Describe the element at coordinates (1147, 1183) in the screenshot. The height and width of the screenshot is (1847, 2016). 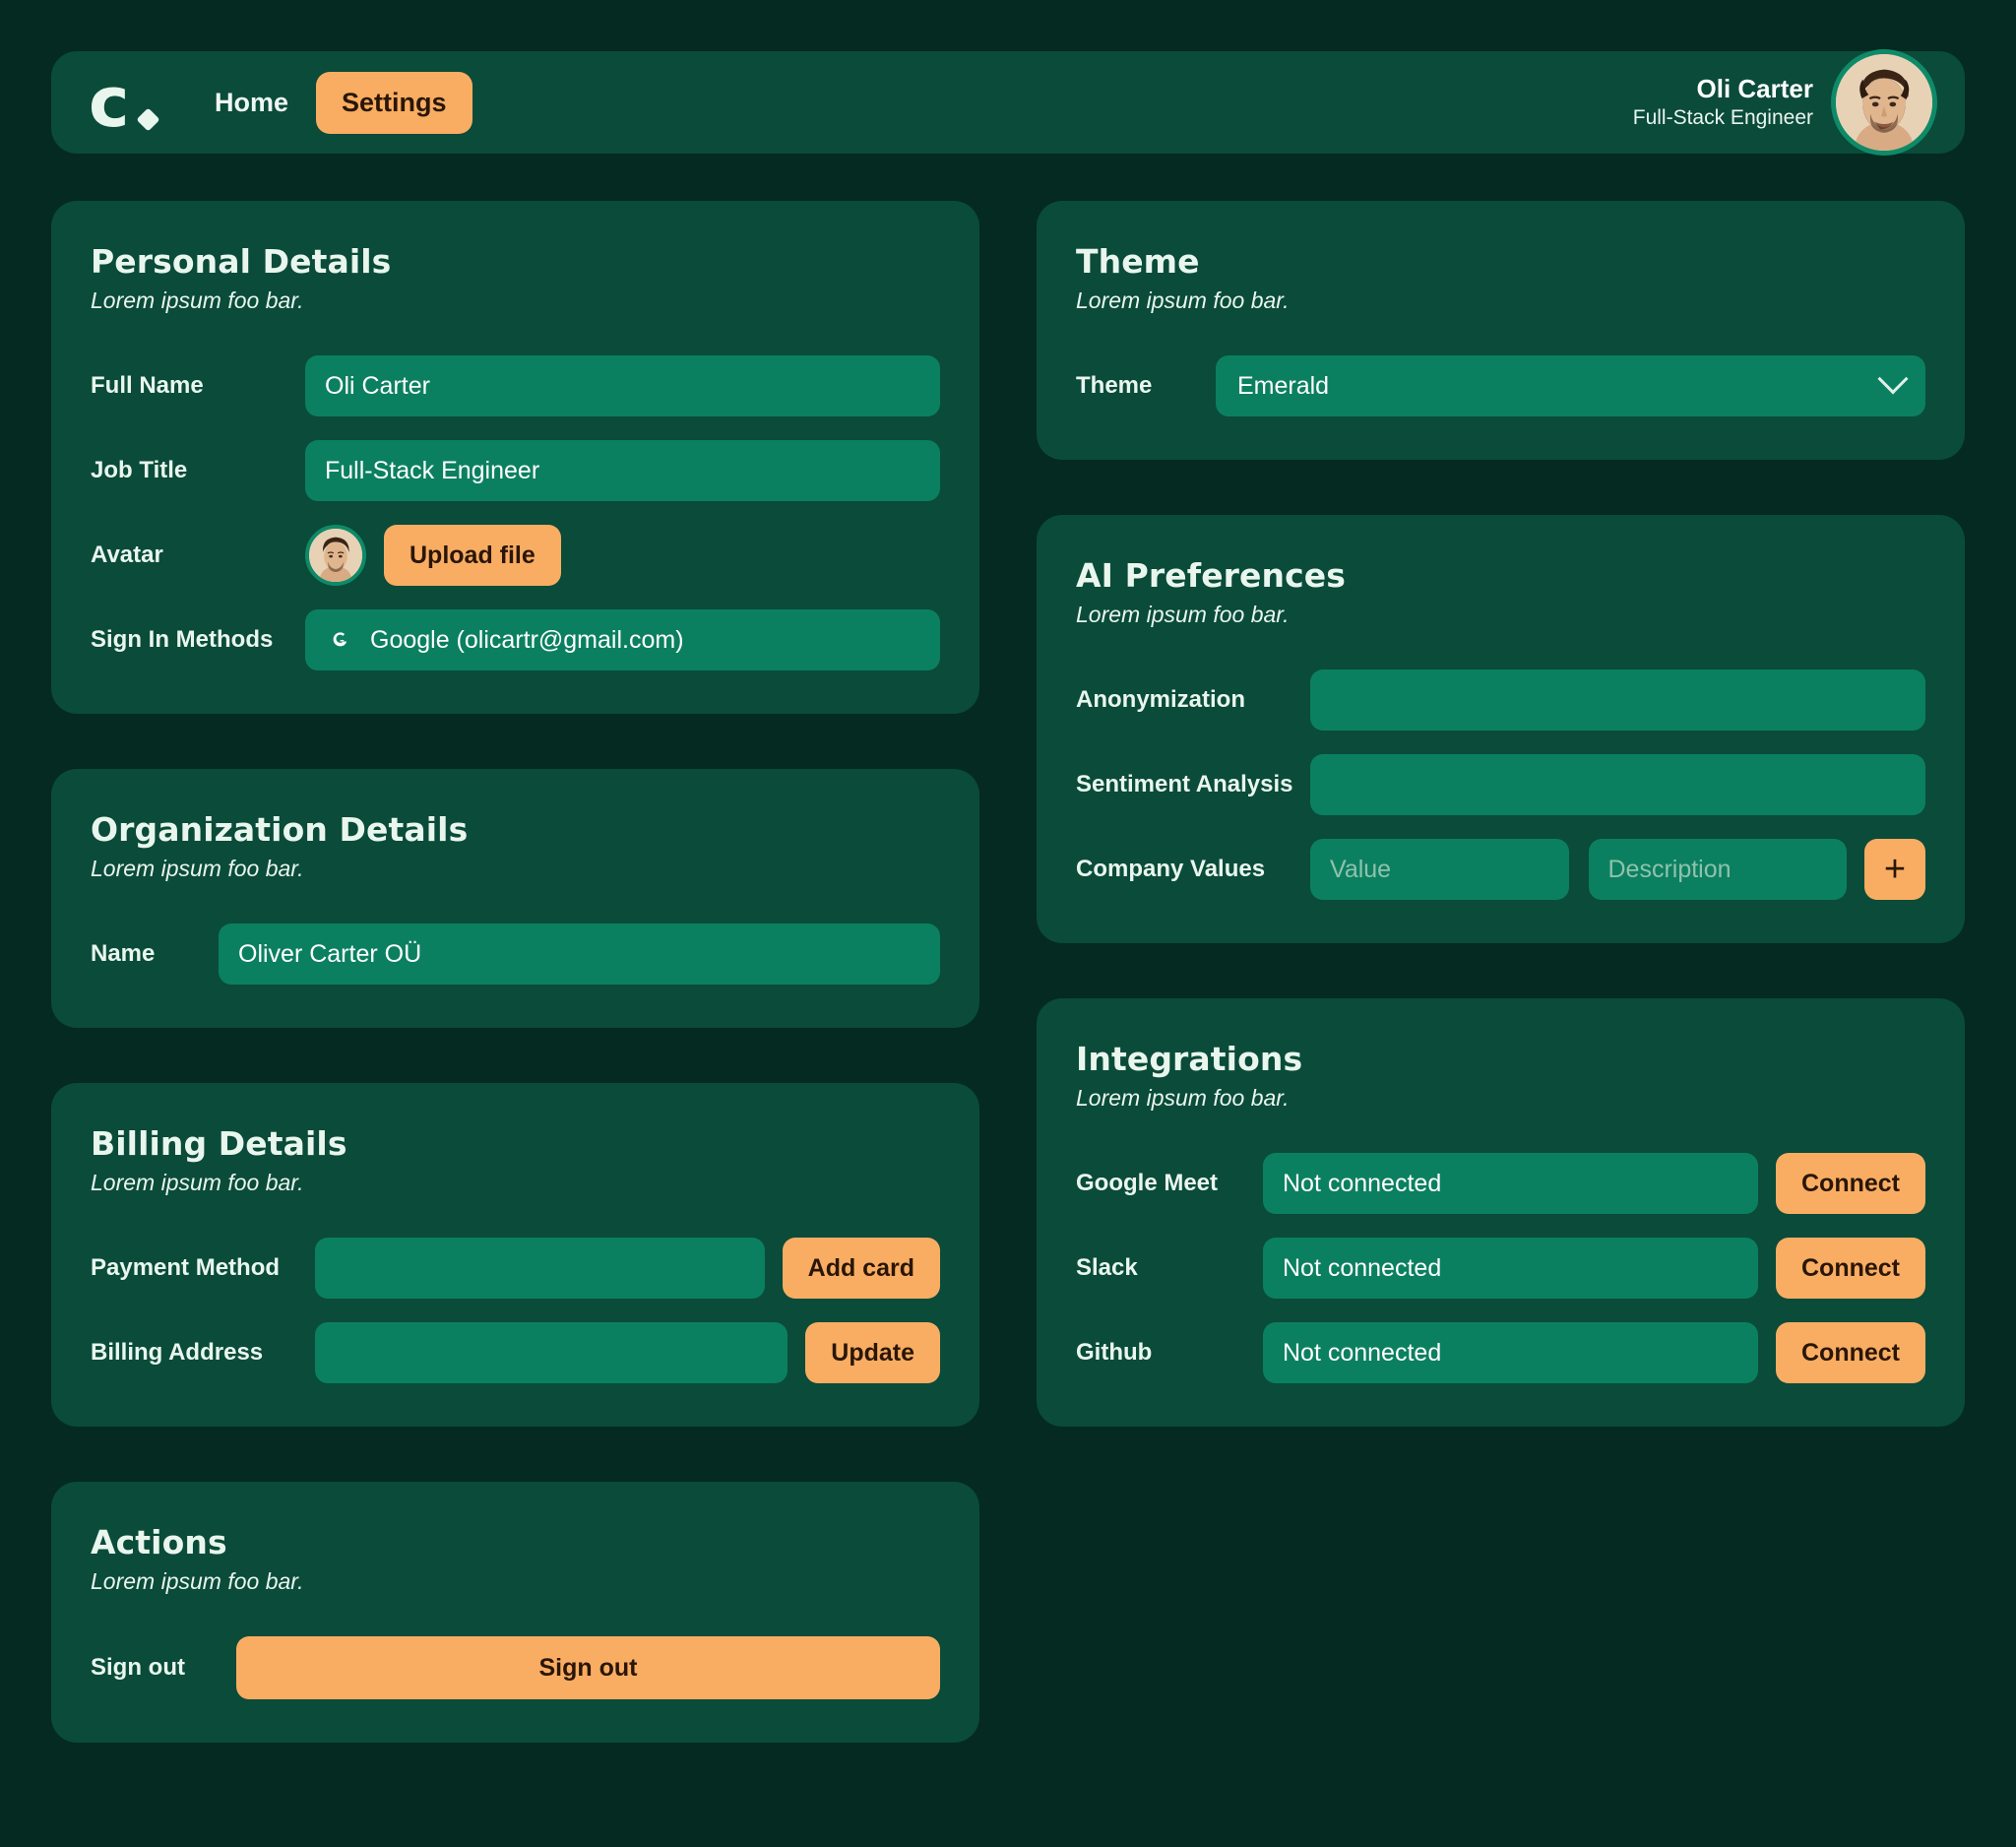
I see `integration-name: Google Meet` at that location.